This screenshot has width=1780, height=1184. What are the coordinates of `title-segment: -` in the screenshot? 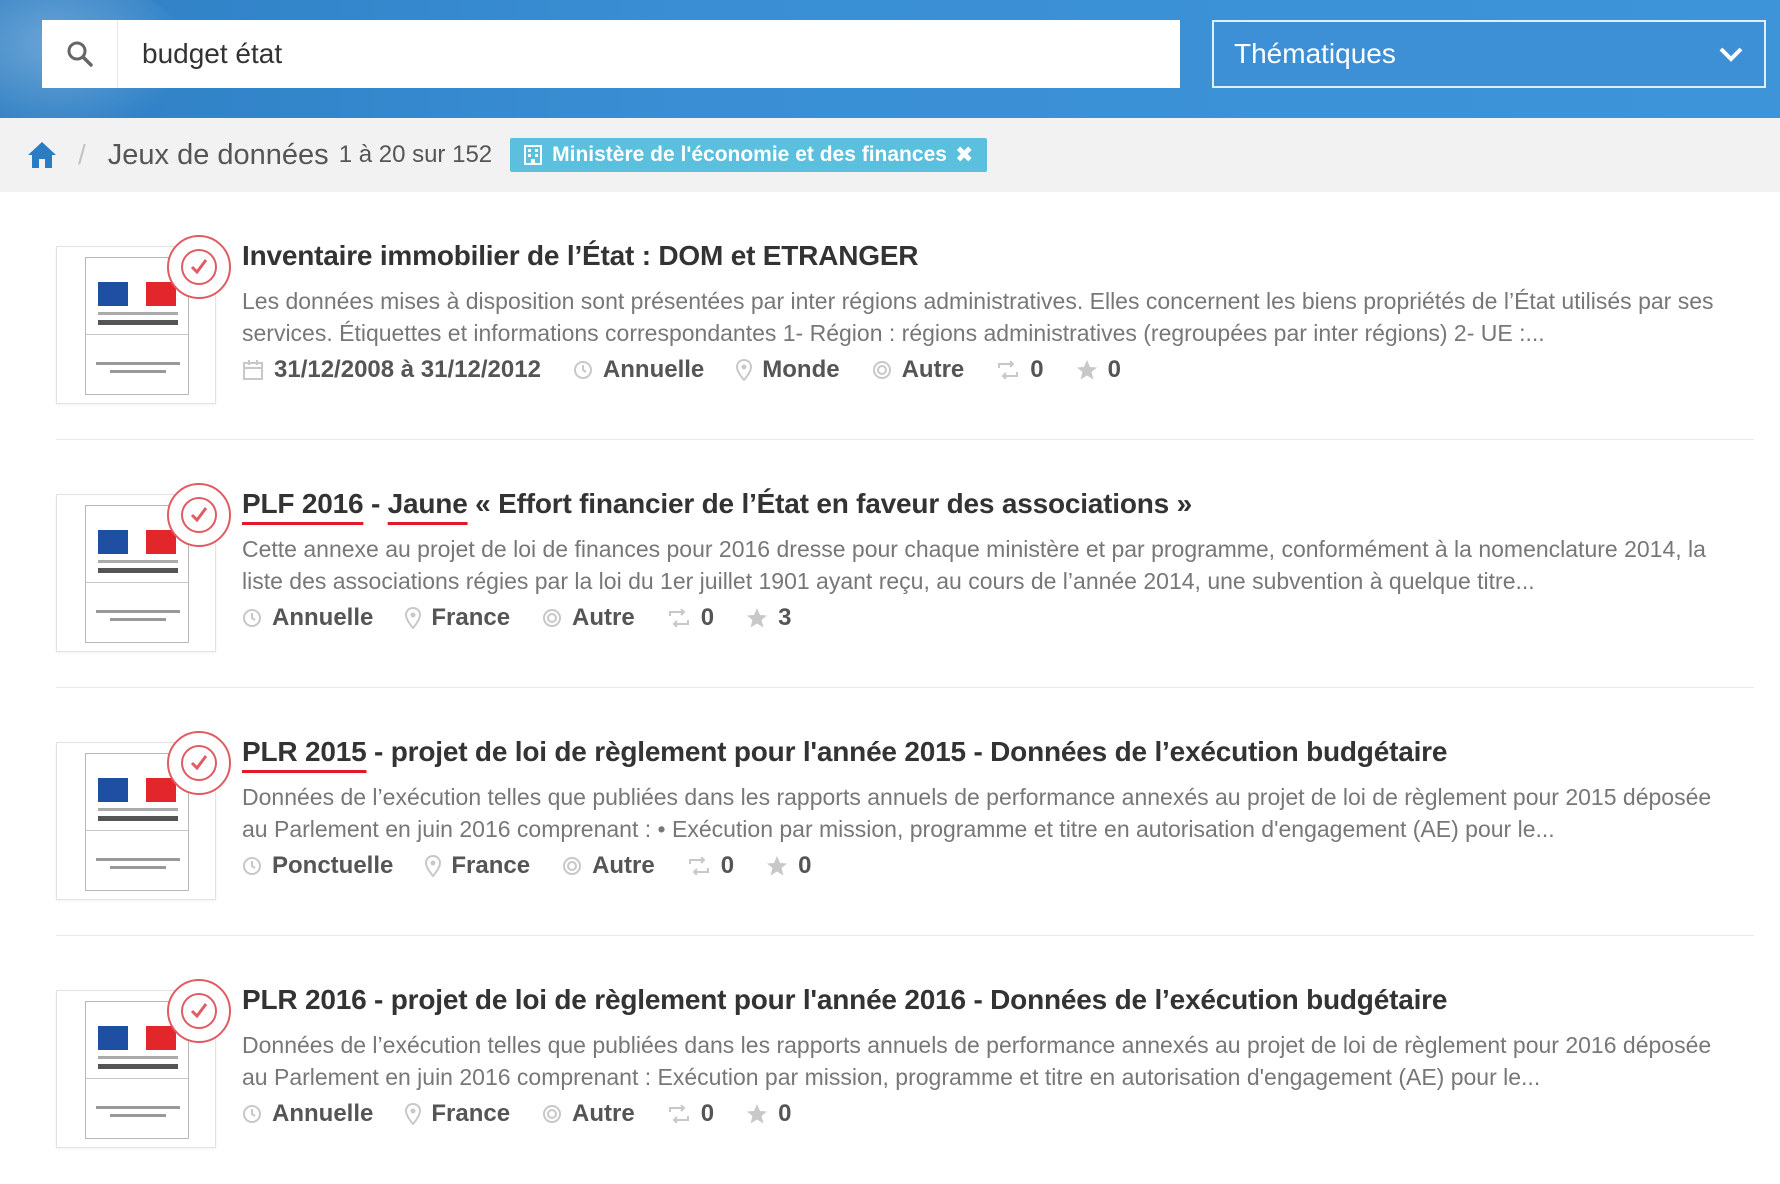 It's located at (375, 503).